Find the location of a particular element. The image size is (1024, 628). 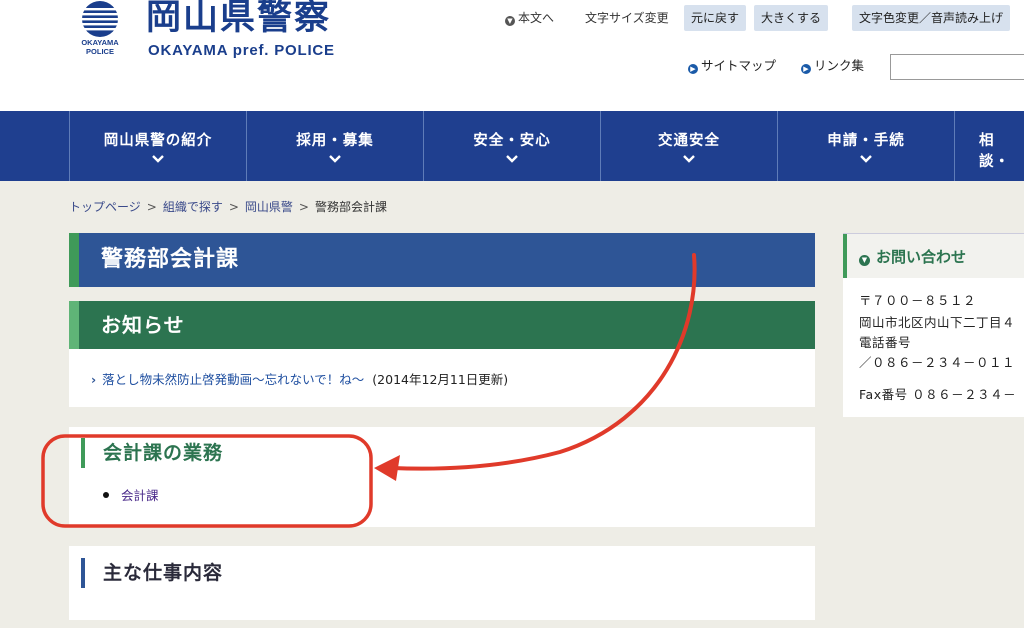

page-title-bar: 警務部会計課 is located at coordinates (442, 260).